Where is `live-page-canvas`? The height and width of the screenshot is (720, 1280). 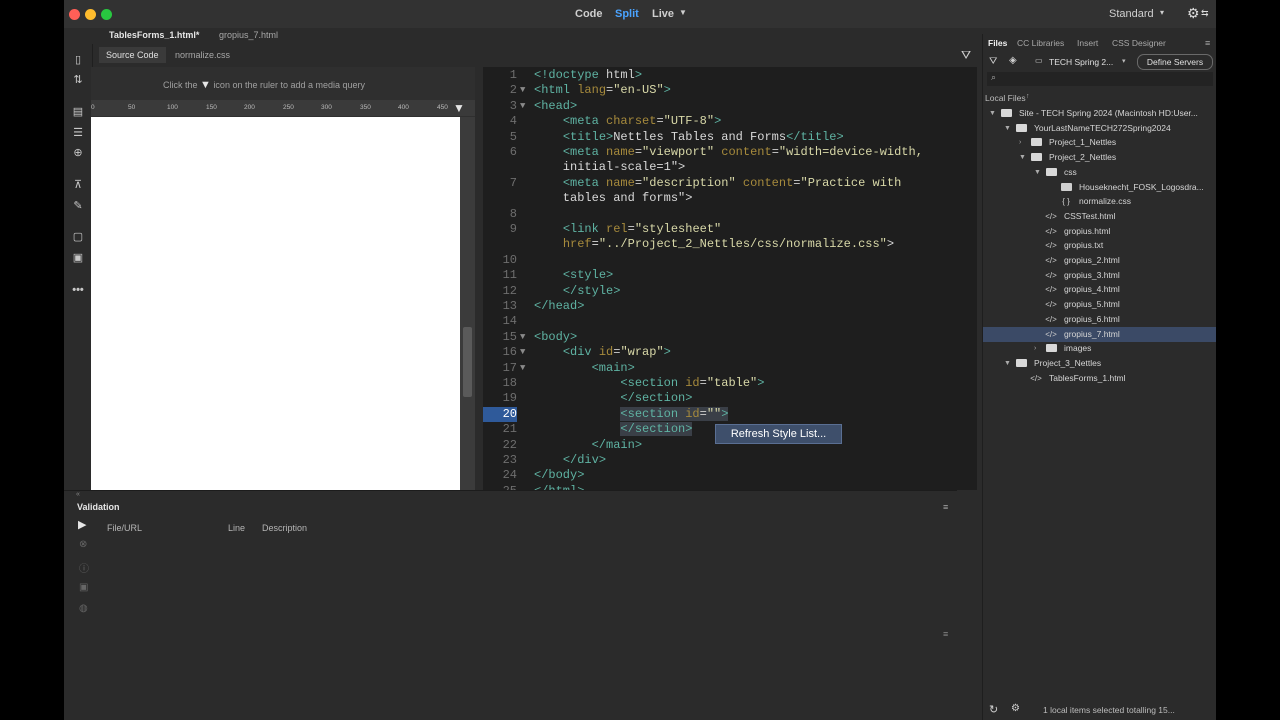
live-page-canvas is located at coordinates (275, 303).